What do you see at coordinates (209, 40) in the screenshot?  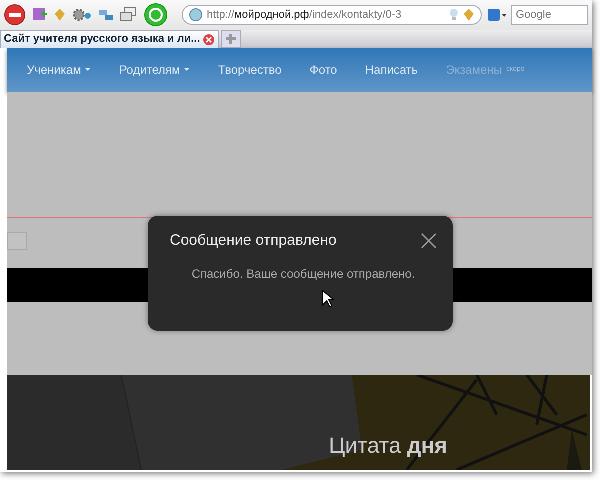 I see `close-icon` at bounding box center [209, 40].